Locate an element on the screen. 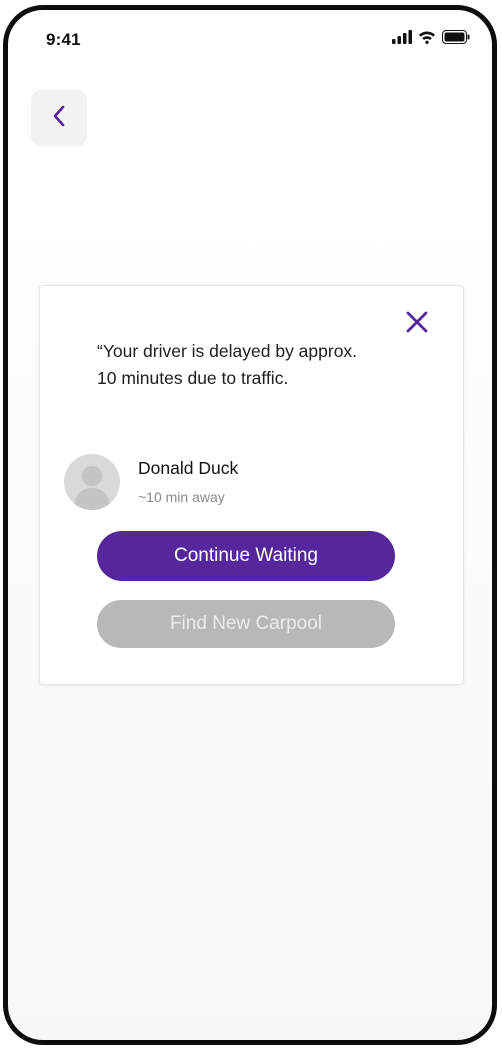 The height and width of the screenshot is (1050, 502). driver-avatar is located at coordinates (92, 482).